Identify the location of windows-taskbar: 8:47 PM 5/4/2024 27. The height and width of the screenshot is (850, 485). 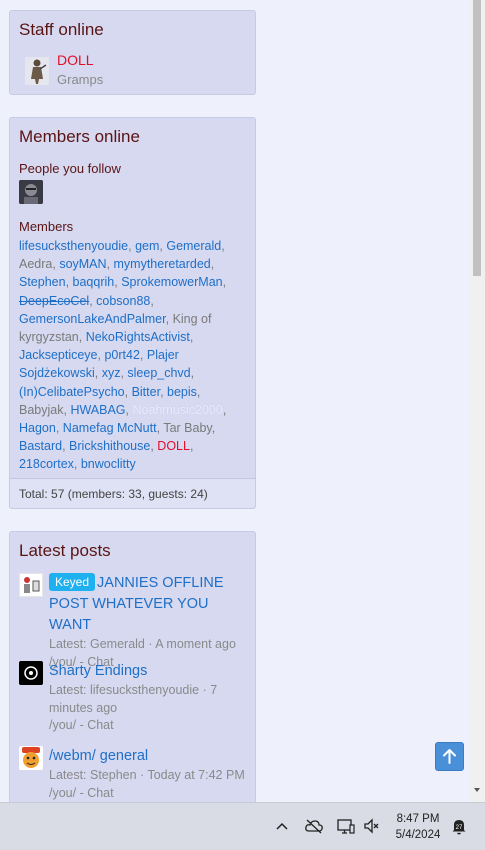
(242, 826).